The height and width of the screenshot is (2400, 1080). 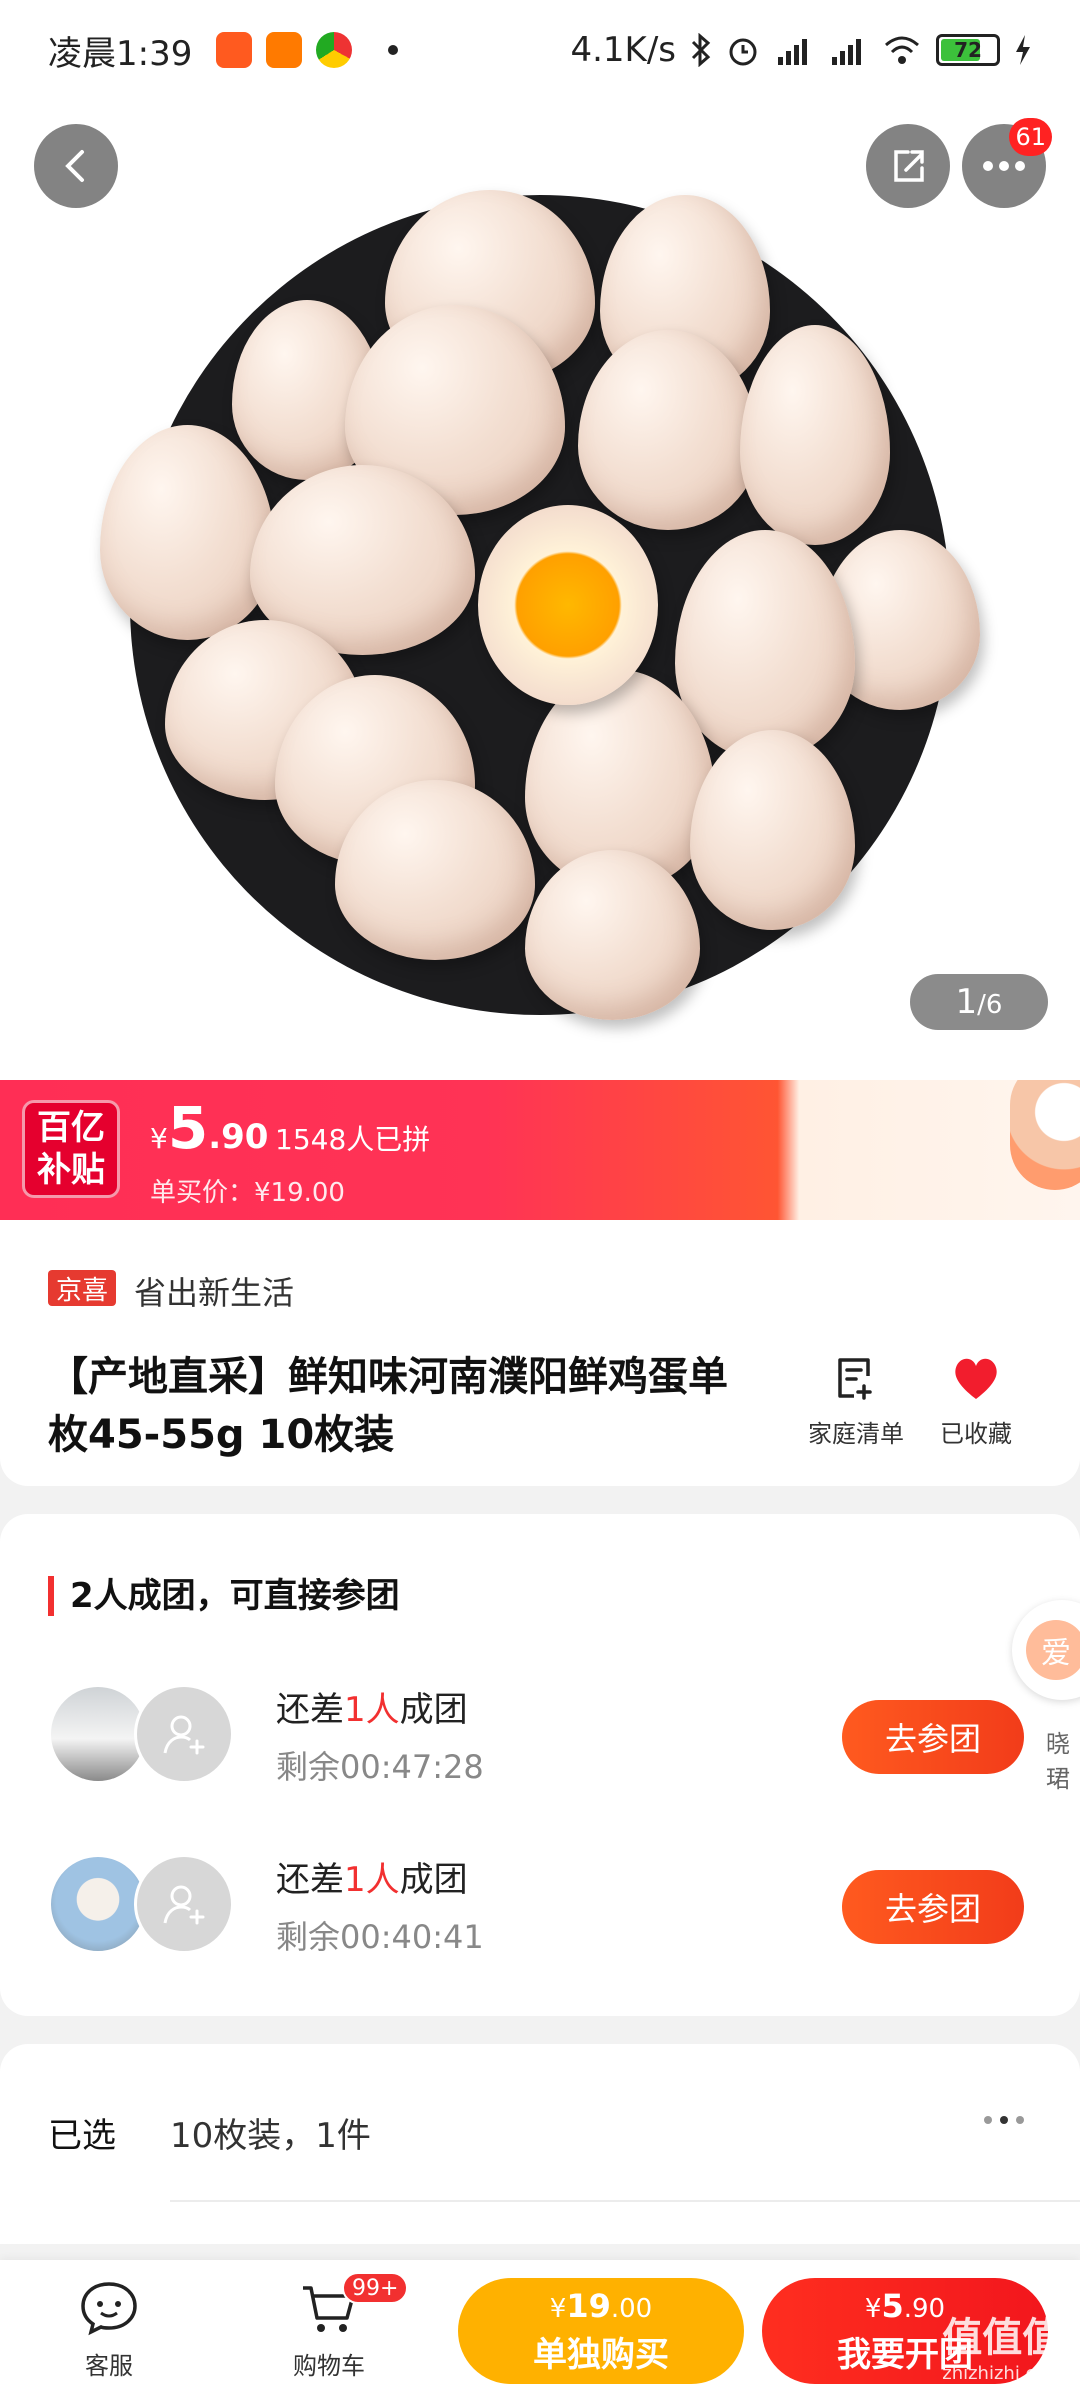 I want to click on countdown-timer: 剩余00:47:28, so click(x=380, y=1767).